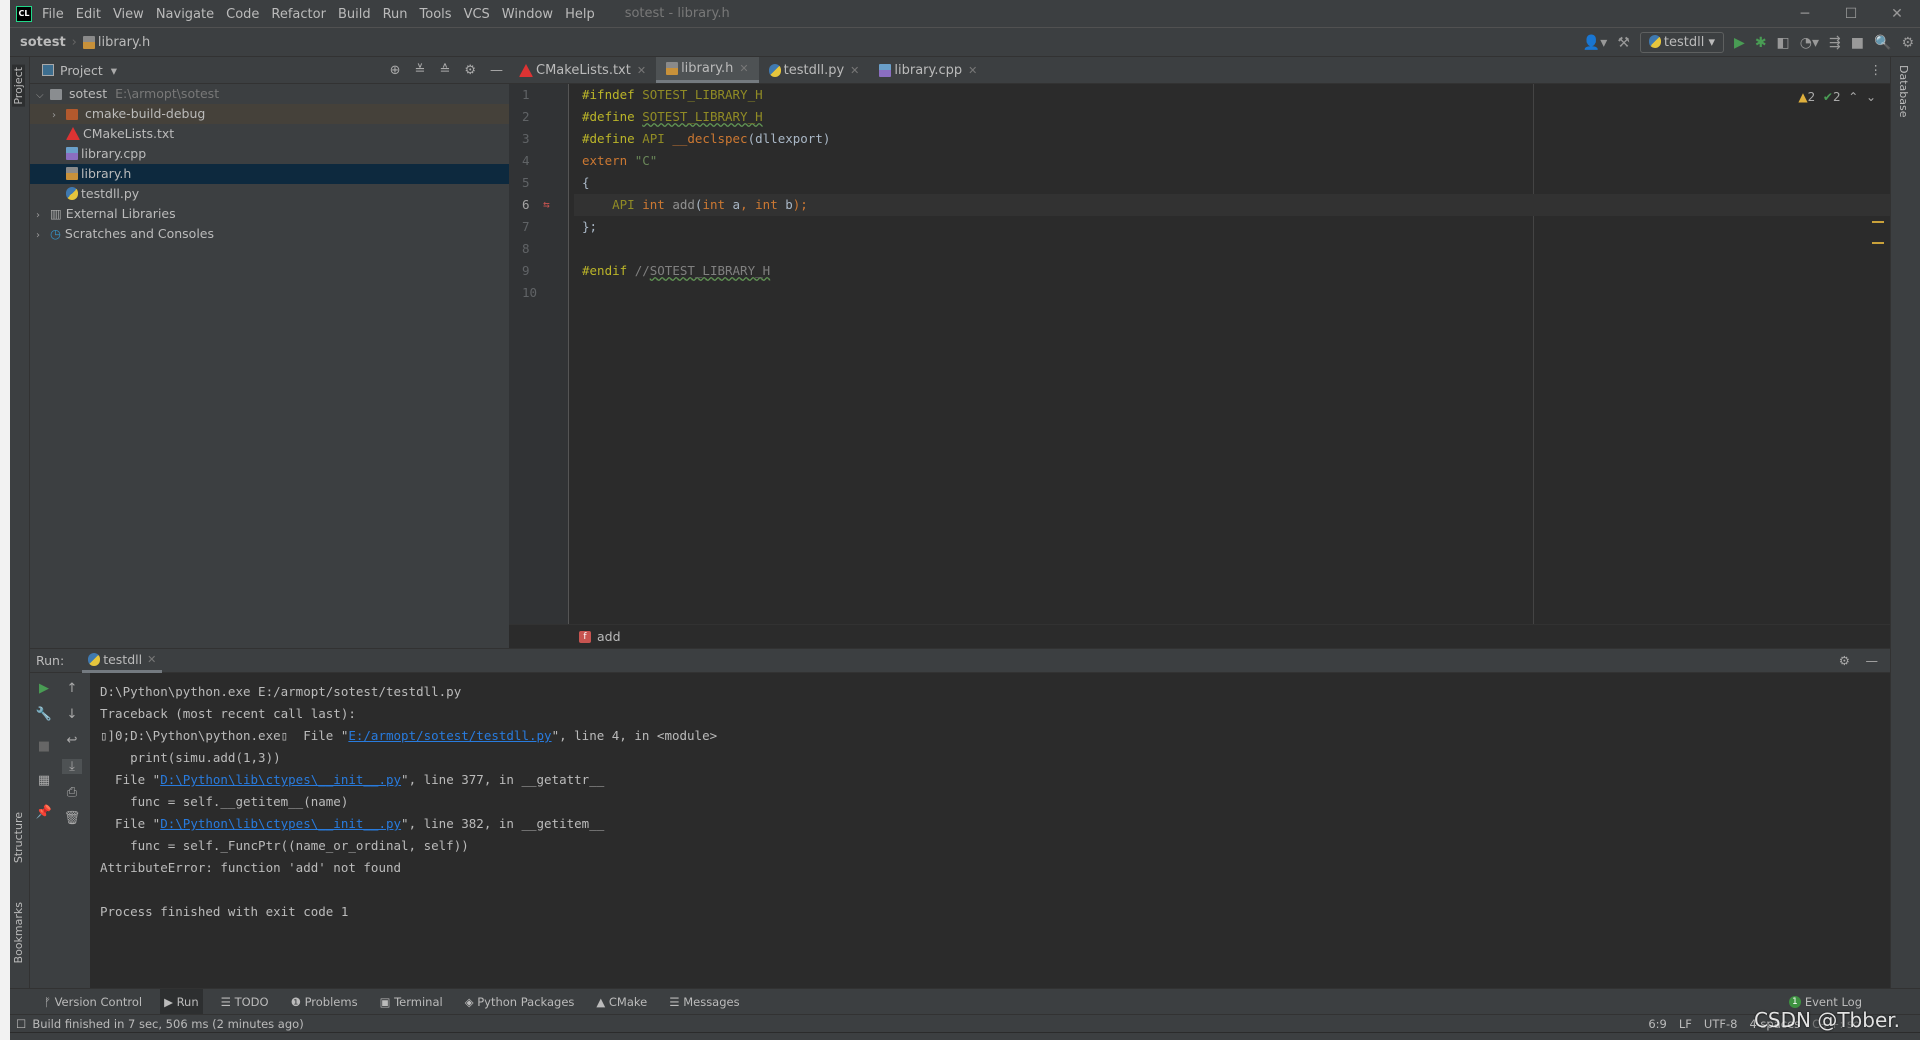 The image size is (1920, 1040). What do you see at coordinates (546, 205) in the screenshot?
I see `navigate-declaration-icon: ⇆` at bounding box center [546, 205].